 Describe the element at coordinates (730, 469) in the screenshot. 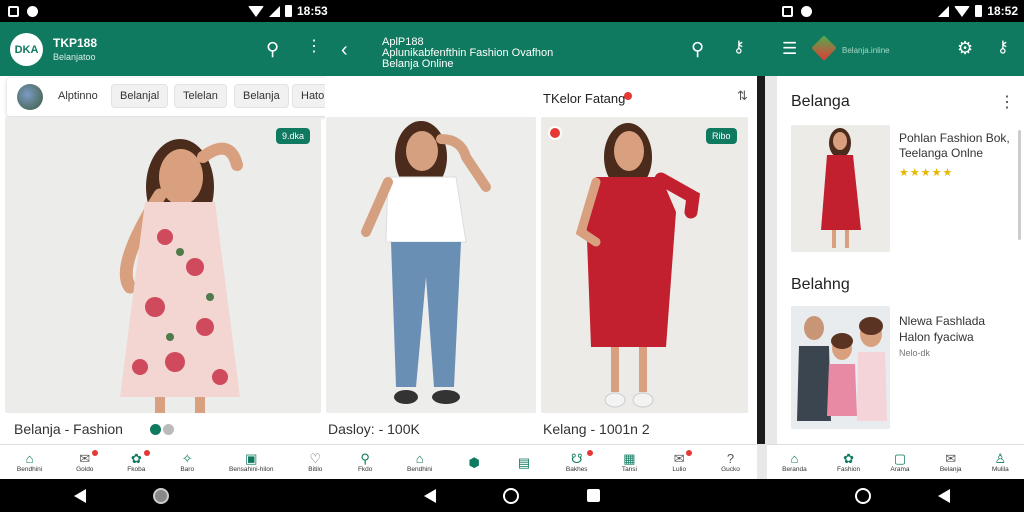

I see `bnl-label: Gucko` at that location.